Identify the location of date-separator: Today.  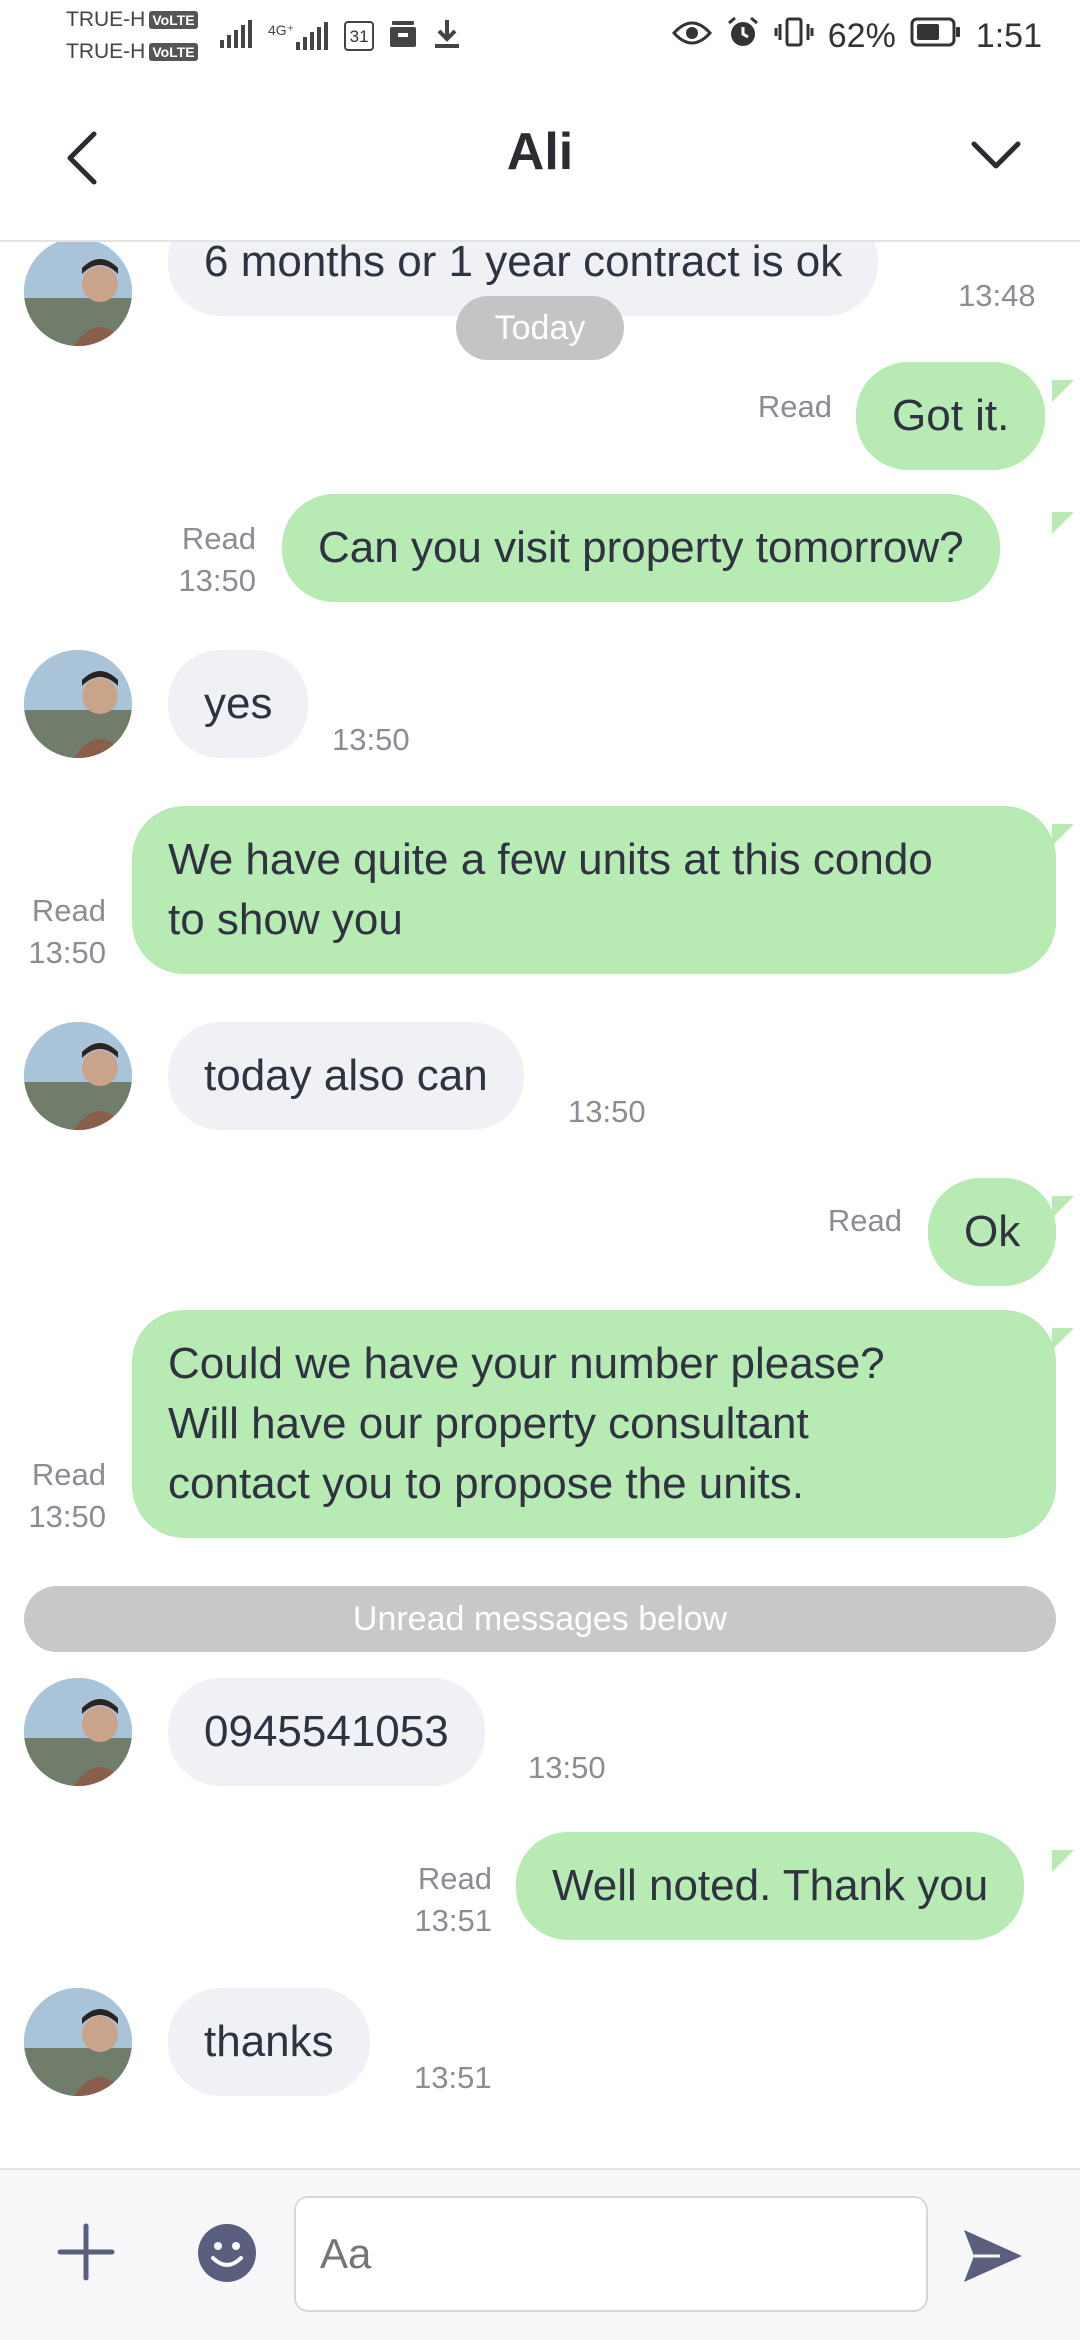
(540, 328).